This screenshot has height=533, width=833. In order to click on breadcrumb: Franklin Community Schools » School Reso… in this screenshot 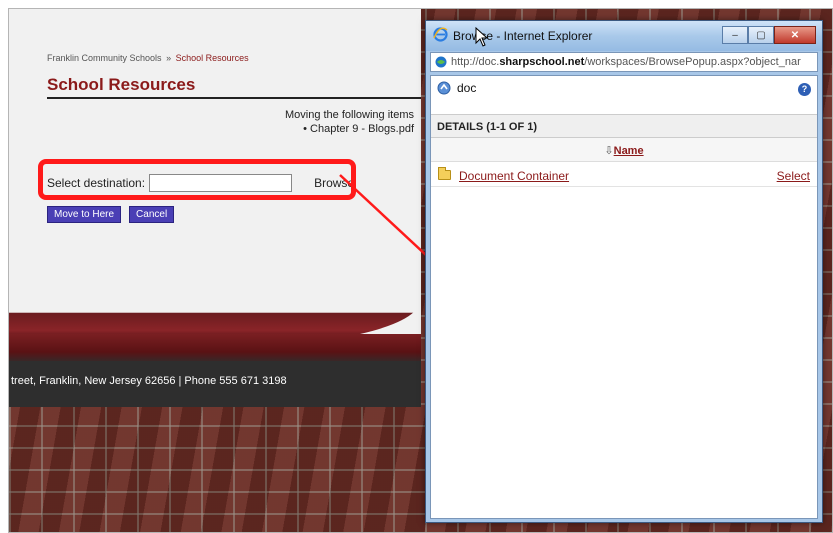, I will do `click(148, 58)`.